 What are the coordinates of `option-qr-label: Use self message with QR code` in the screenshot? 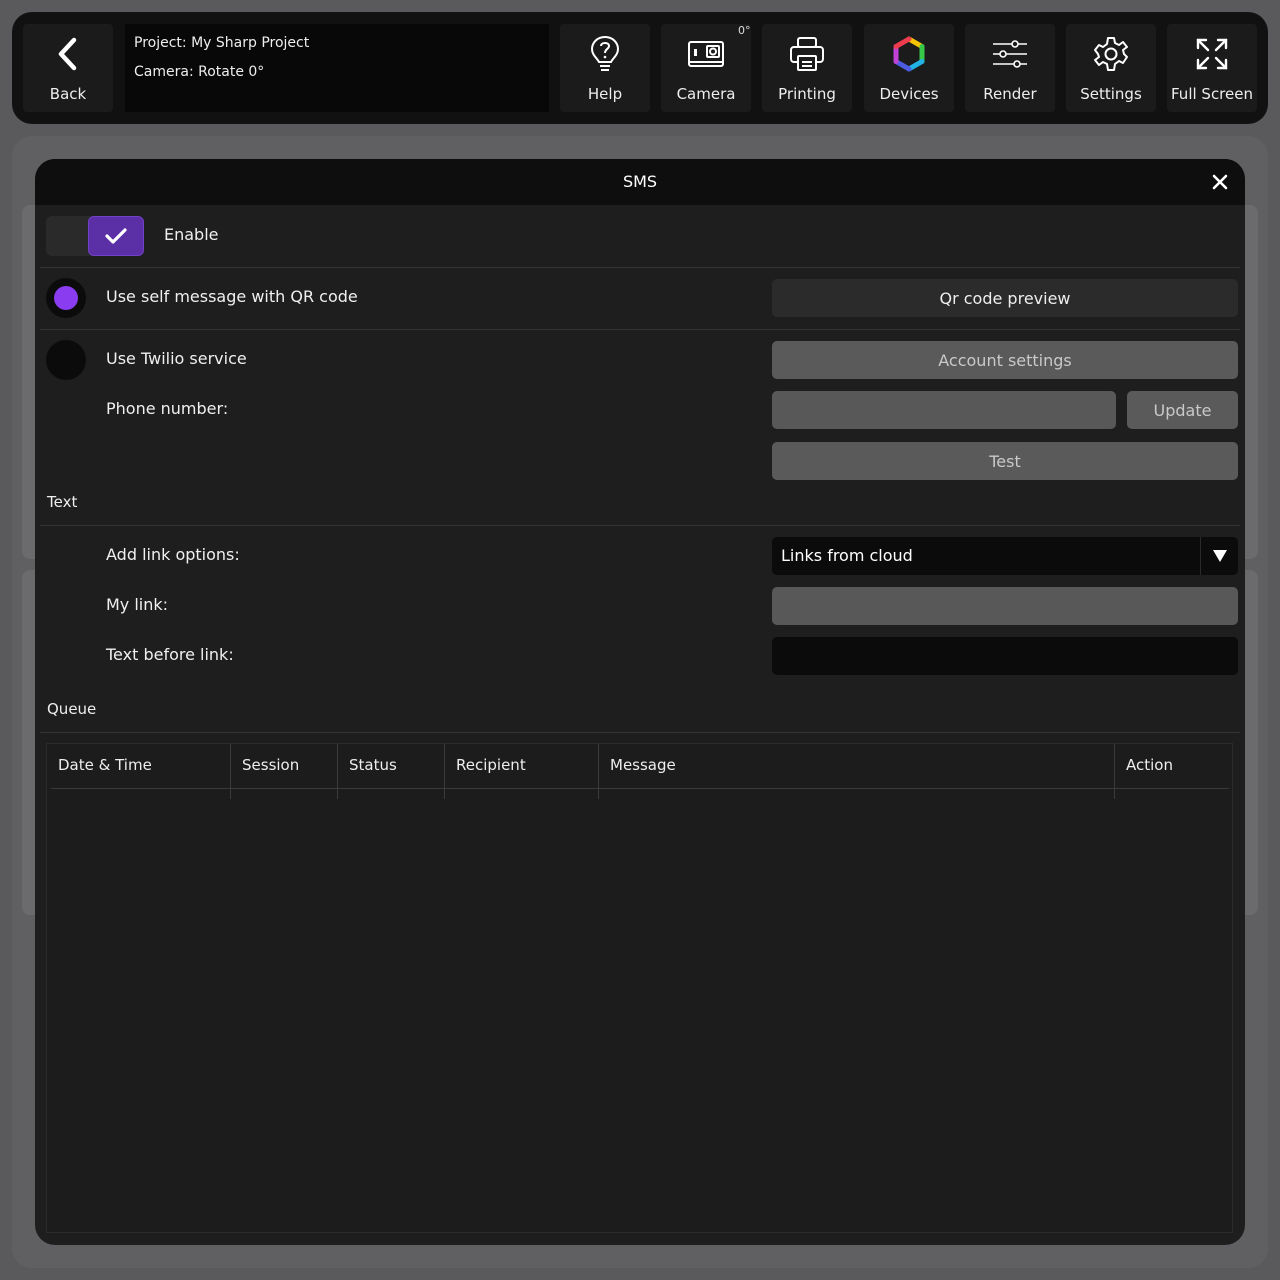 It's located at (232, 296).